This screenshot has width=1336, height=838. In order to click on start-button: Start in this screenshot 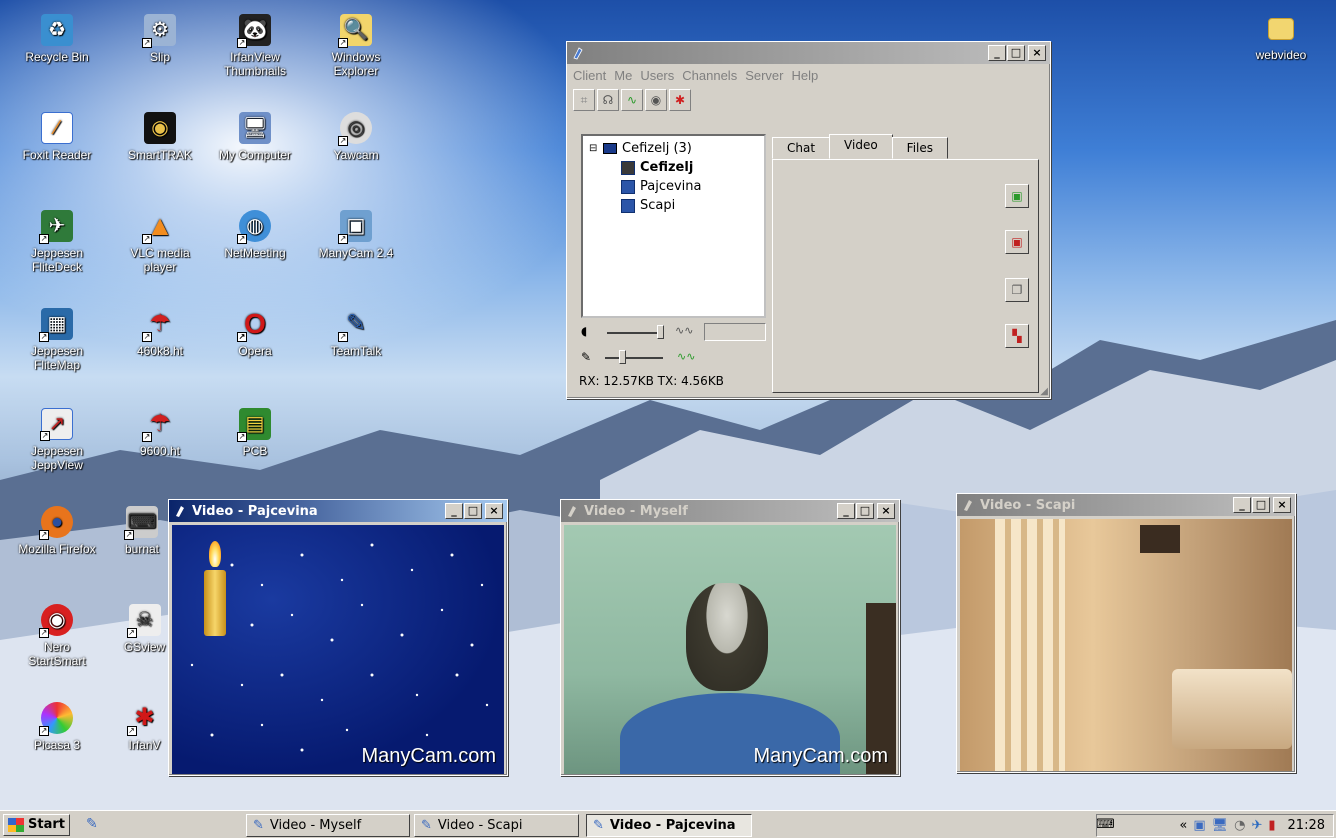, I will do `click(36, 824)`.